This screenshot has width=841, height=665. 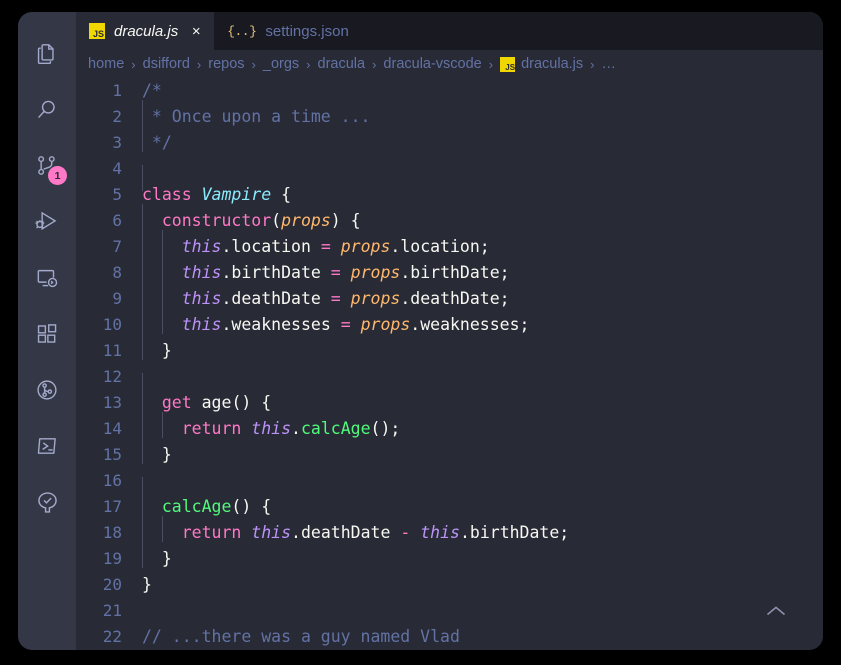 I want to click on code-token: ) {, so click(x=345, y=220).